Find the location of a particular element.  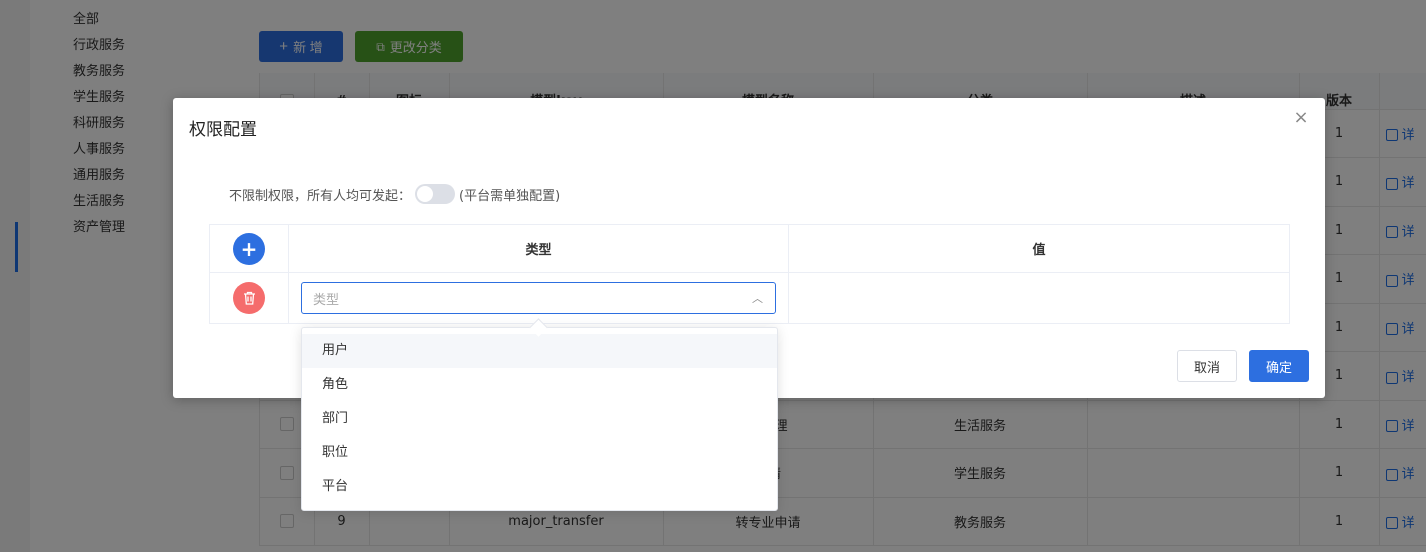

dropdown-option-position: 职位 is located at coordinates (539, 453).